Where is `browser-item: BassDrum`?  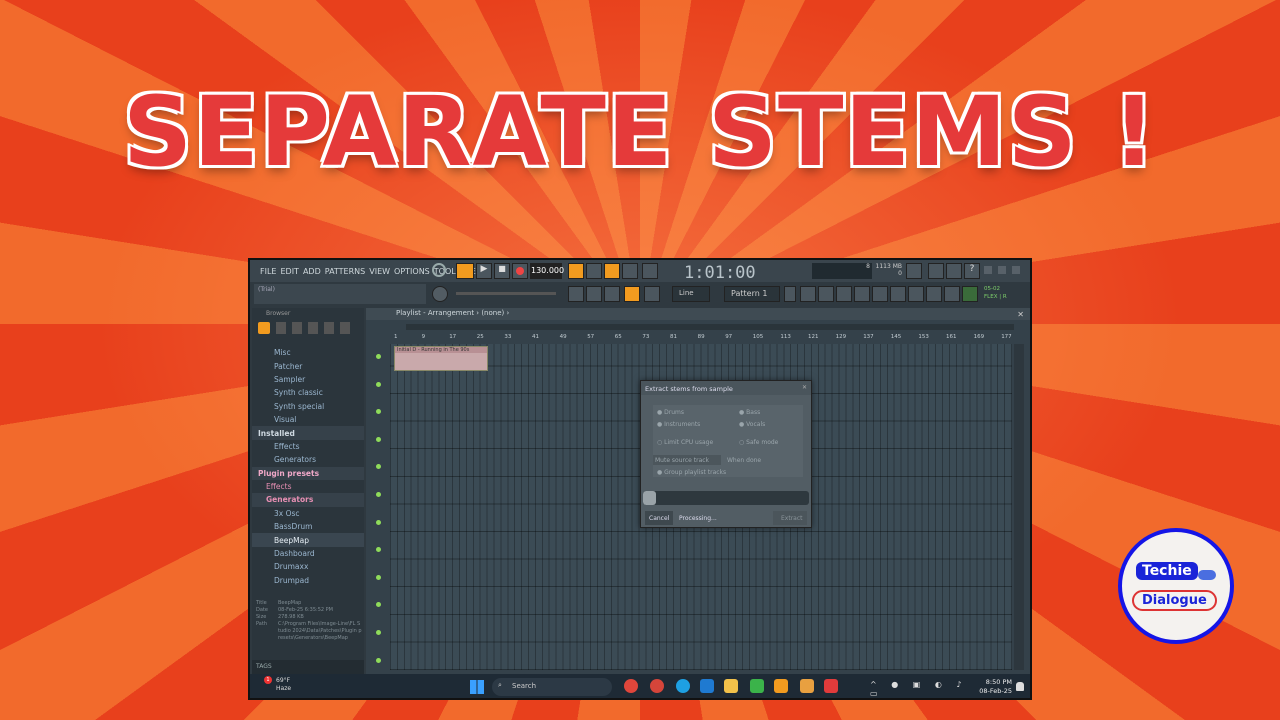
browser-item: BassDrum is located at coordinates (308, 526).